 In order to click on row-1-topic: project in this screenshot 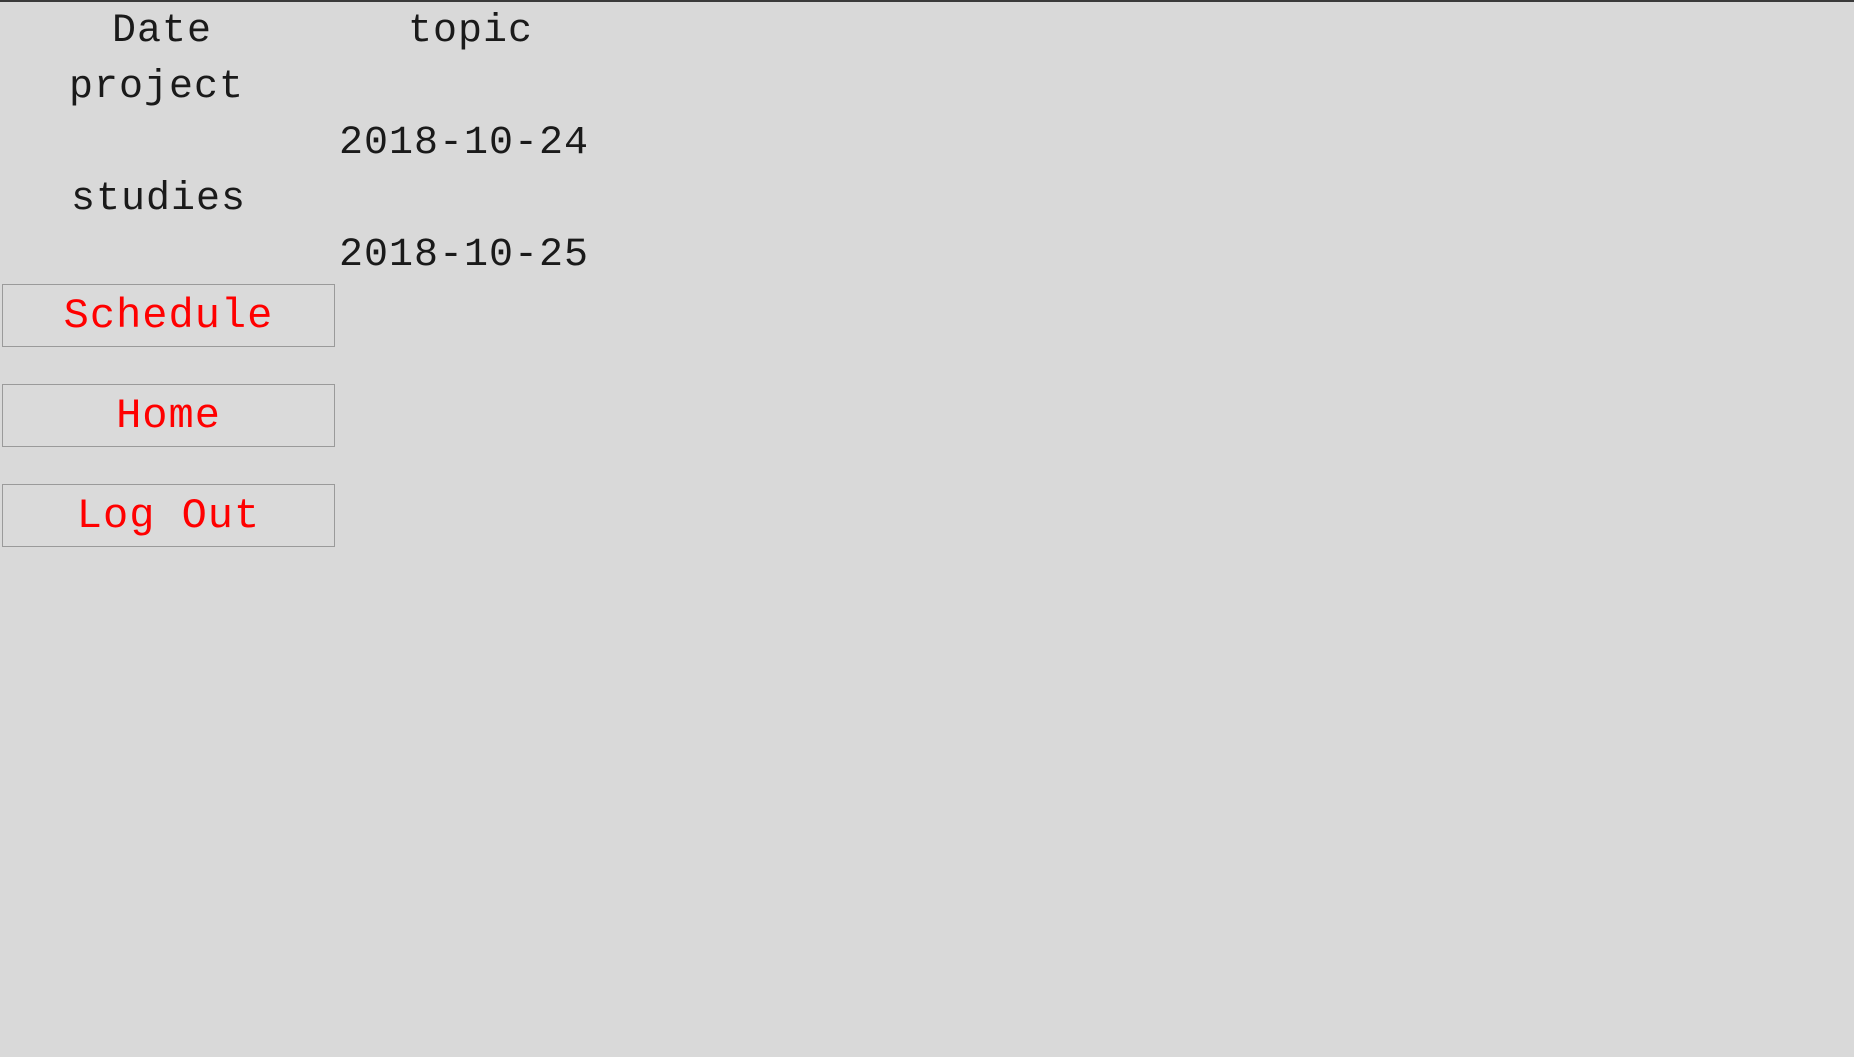, I will do `click(157, 87)`.